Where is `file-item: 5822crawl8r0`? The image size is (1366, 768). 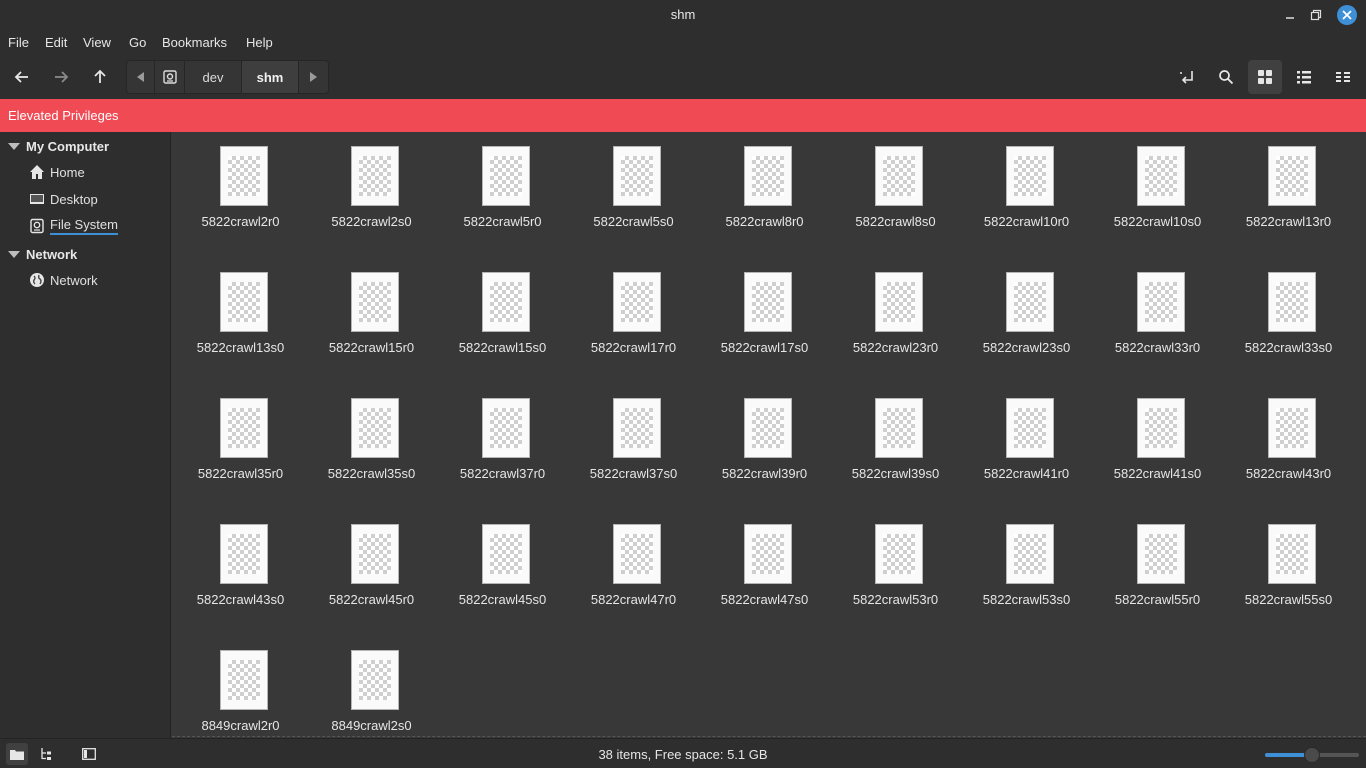 file-item: 5822crawl8r0 is located at coordinates (764, 187).